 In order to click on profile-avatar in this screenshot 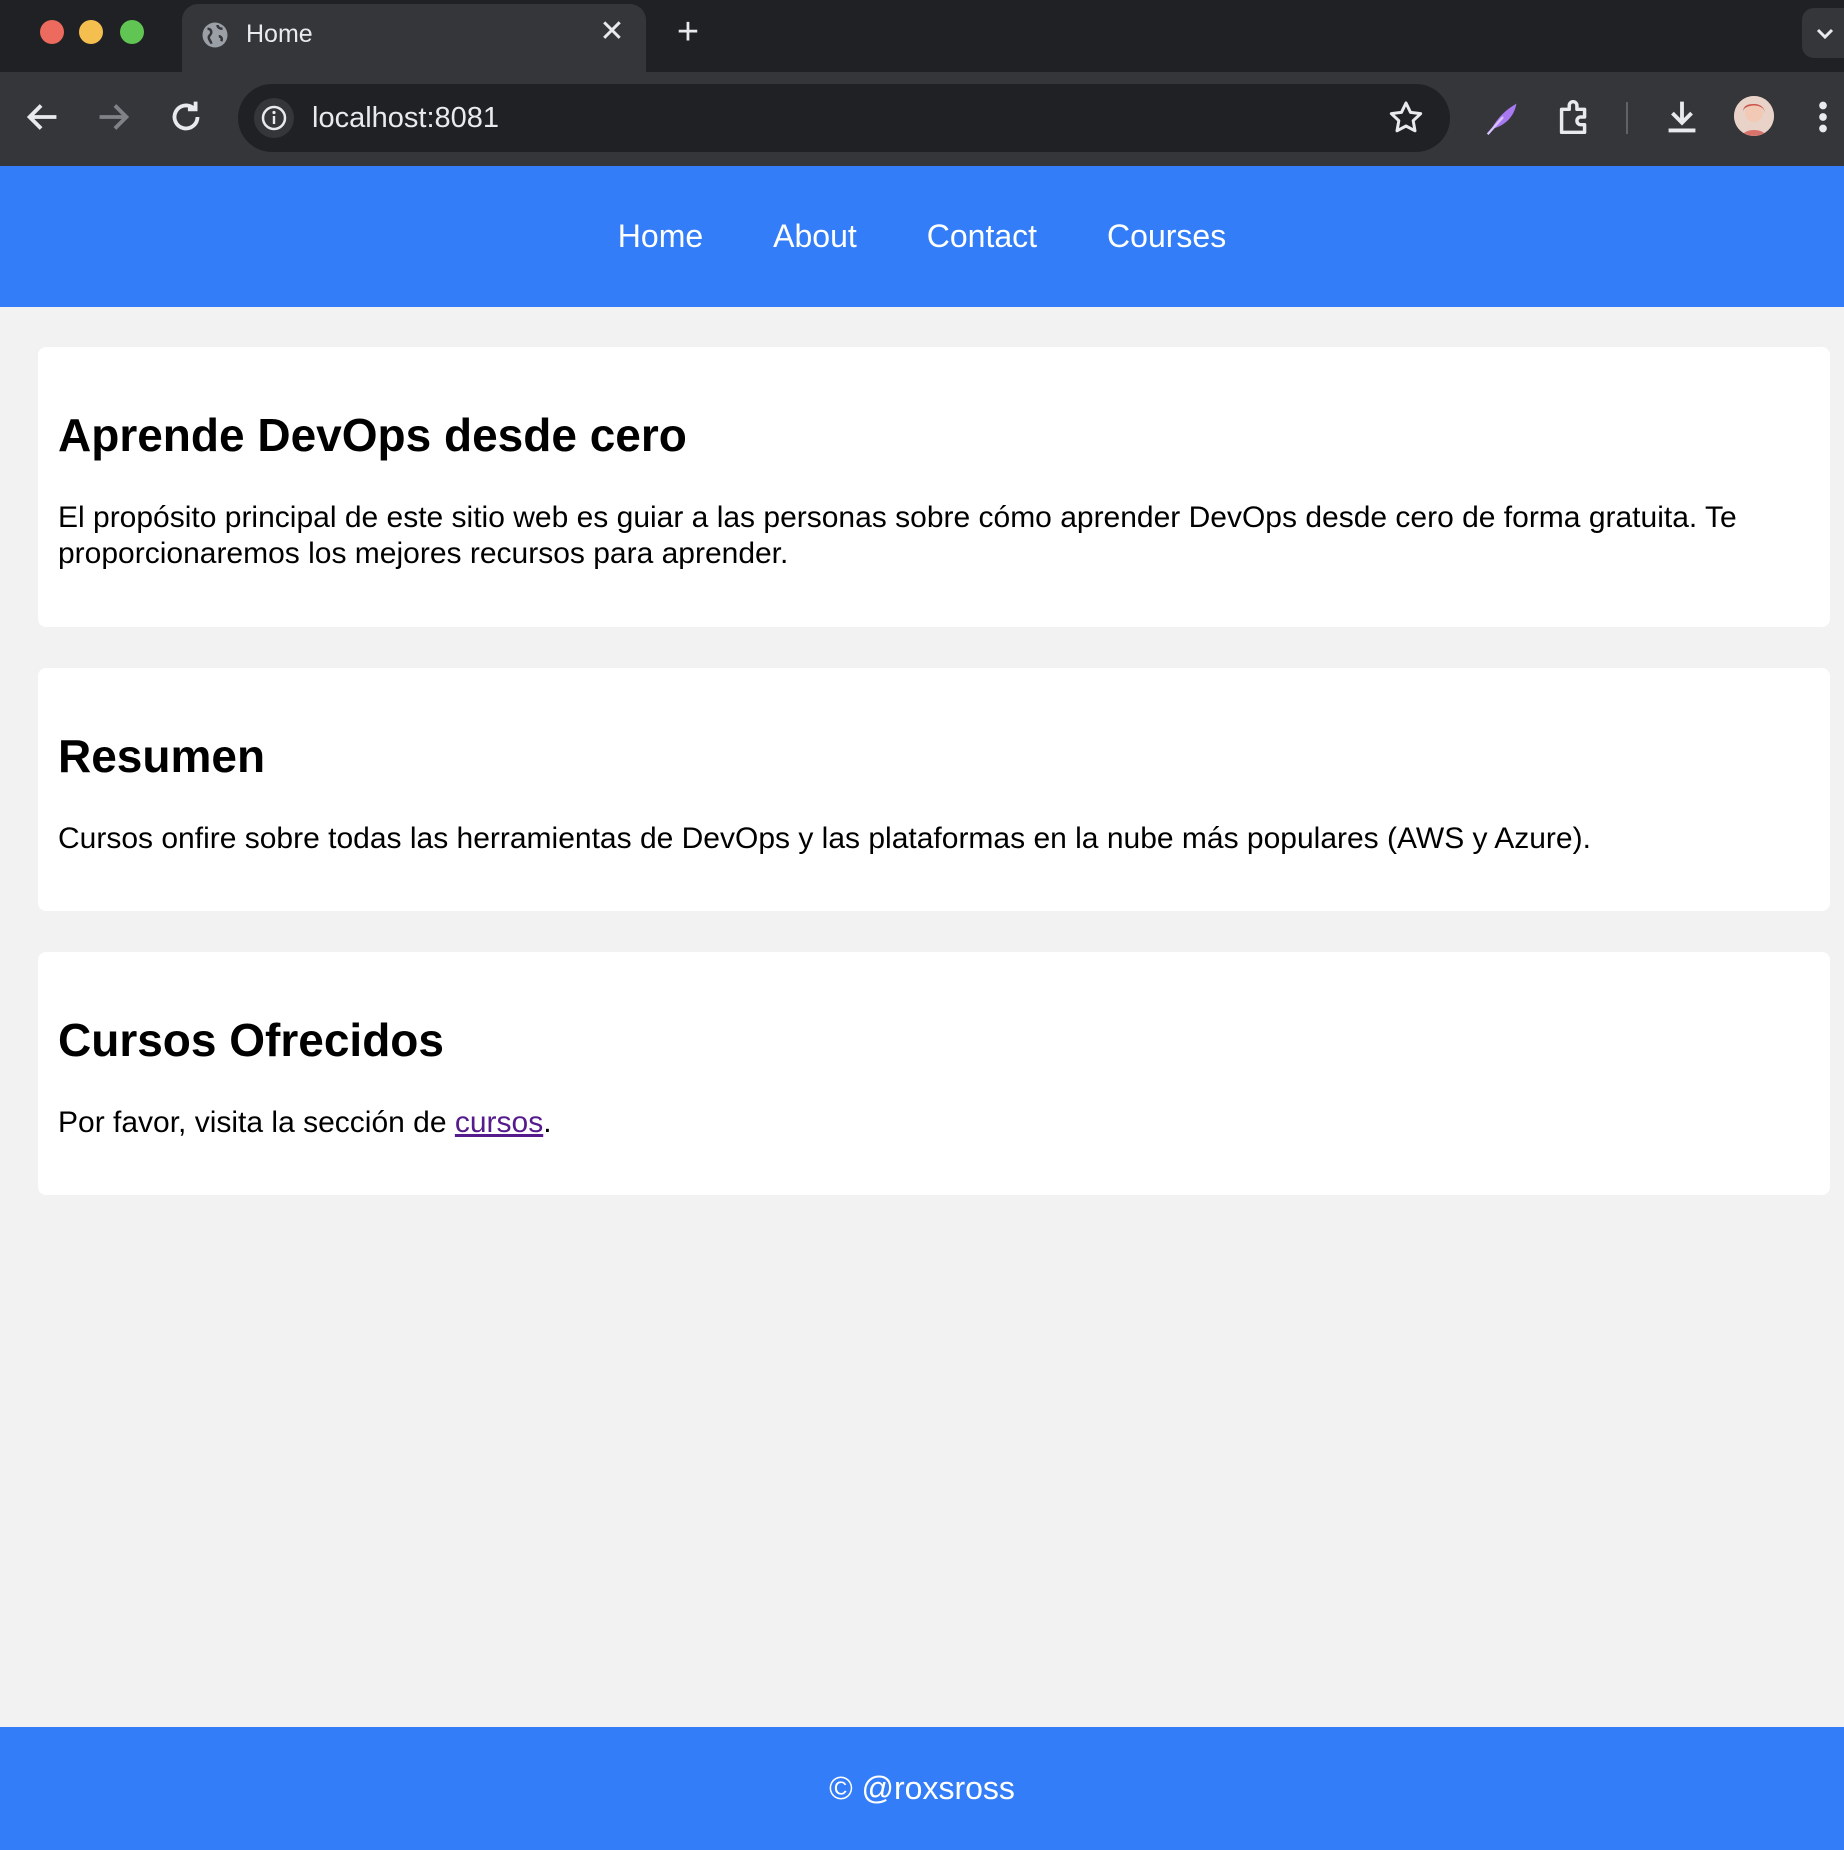, I will do `click(1754, 116)`.